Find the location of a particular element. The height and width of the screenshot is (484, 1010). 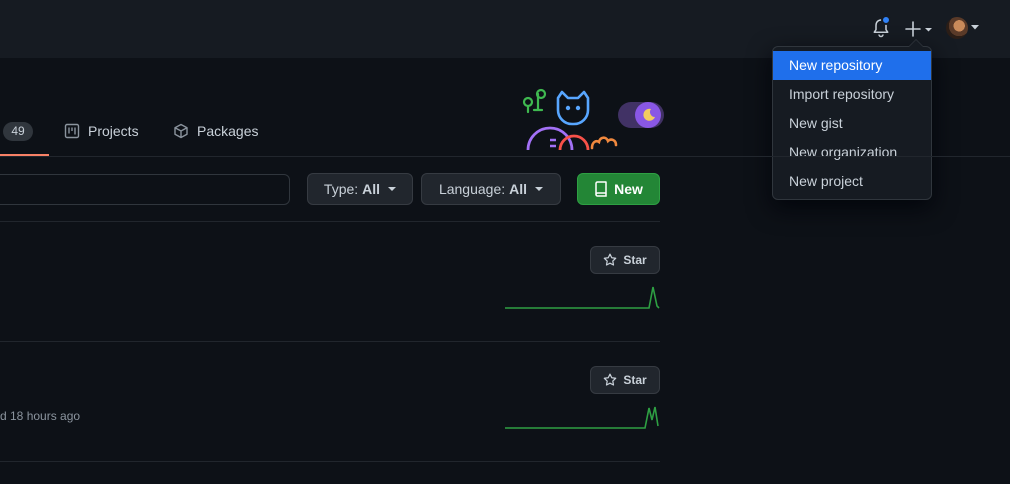

menu-item-new-organization: New organization is located at coordinates (852, 152).